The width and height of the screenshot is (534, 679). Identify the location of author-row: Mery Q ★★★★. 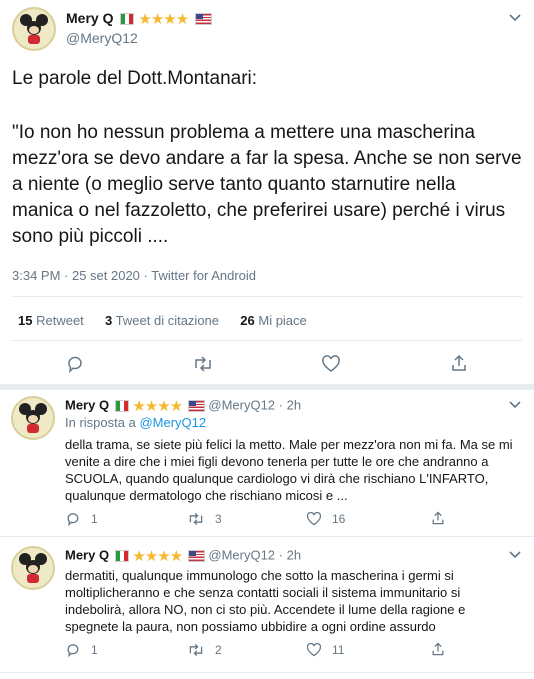
(139, 19).